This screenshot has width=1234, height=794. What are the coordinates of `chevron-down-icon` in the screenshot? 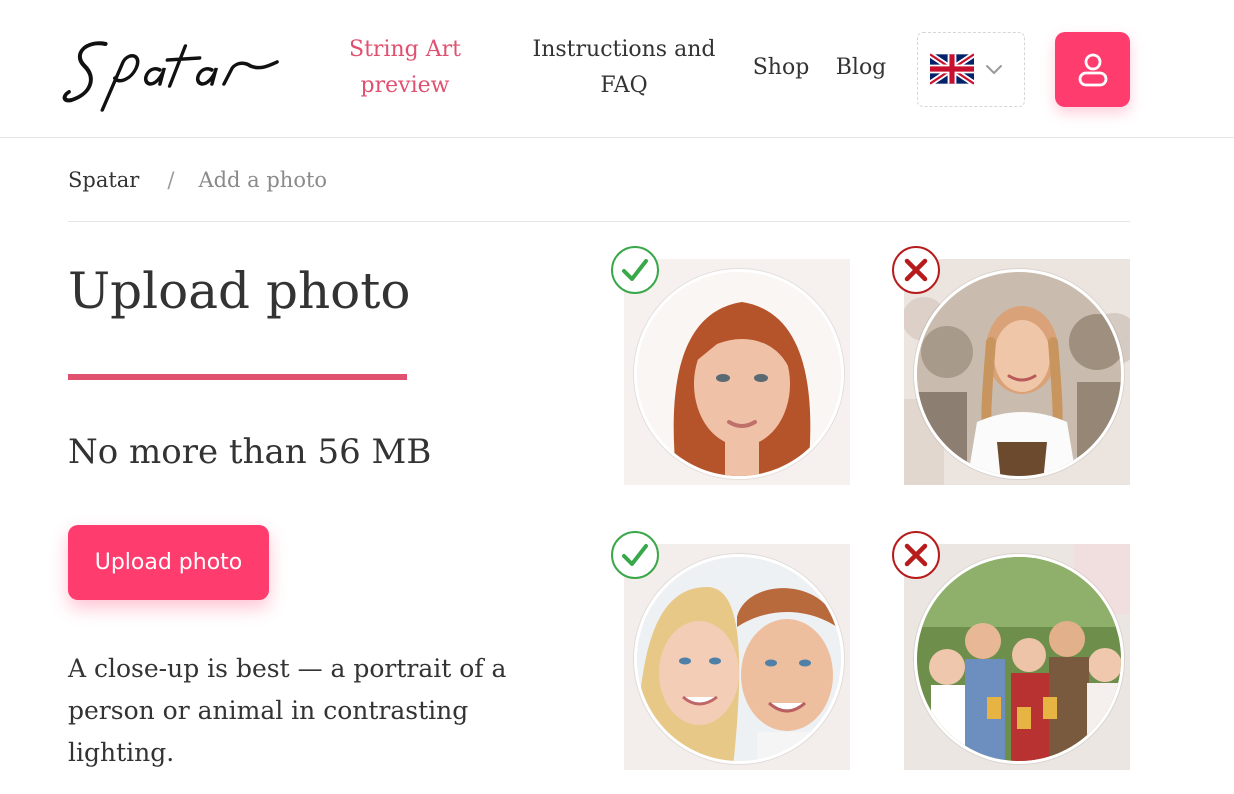 It's located at (994, 69).